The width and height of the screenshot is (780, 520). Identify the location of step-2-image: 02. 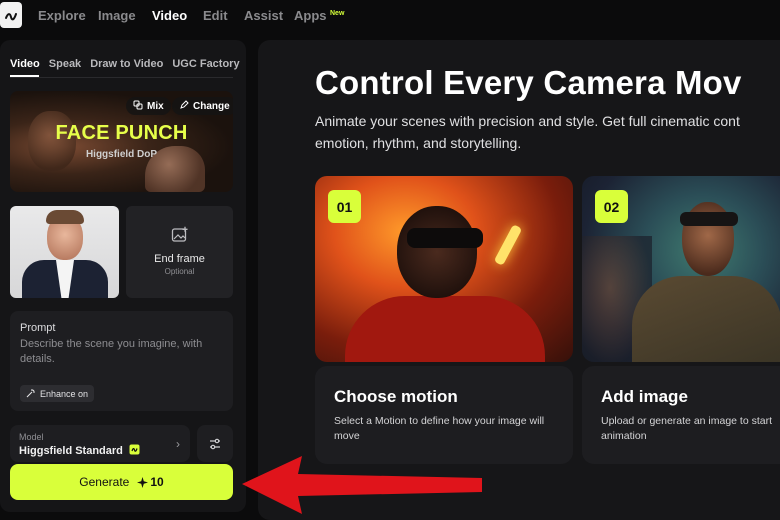
(681, 269).